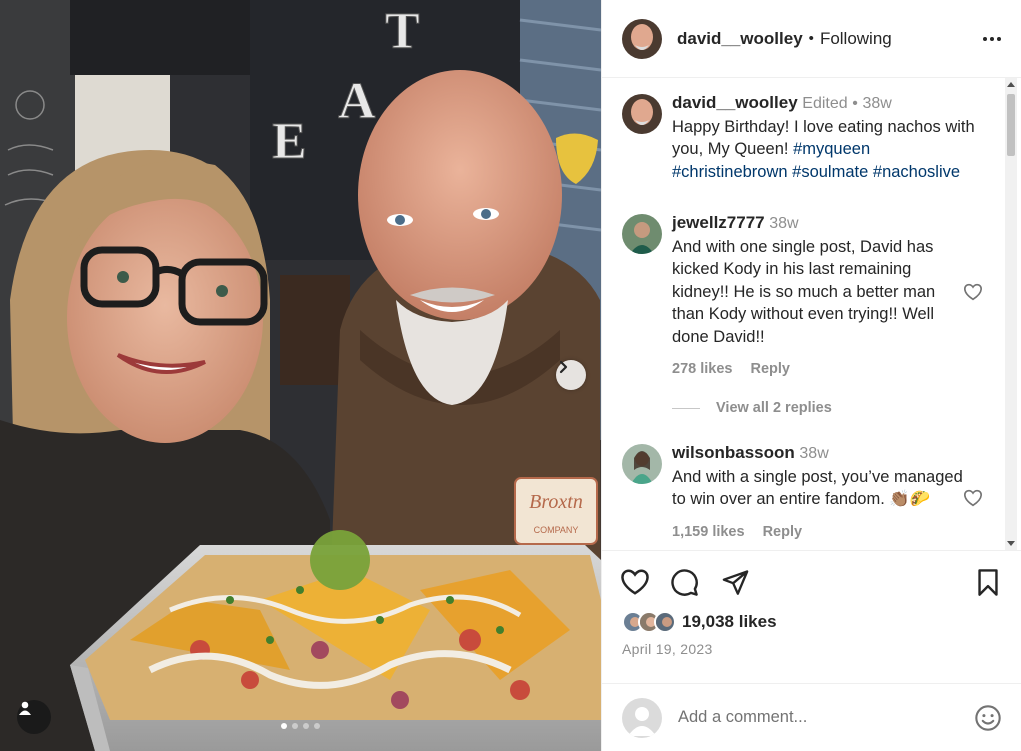 This screenshot has width=1021, height=751. I want to click on commenter-username: wilsonbassoon, so click(733, 452).